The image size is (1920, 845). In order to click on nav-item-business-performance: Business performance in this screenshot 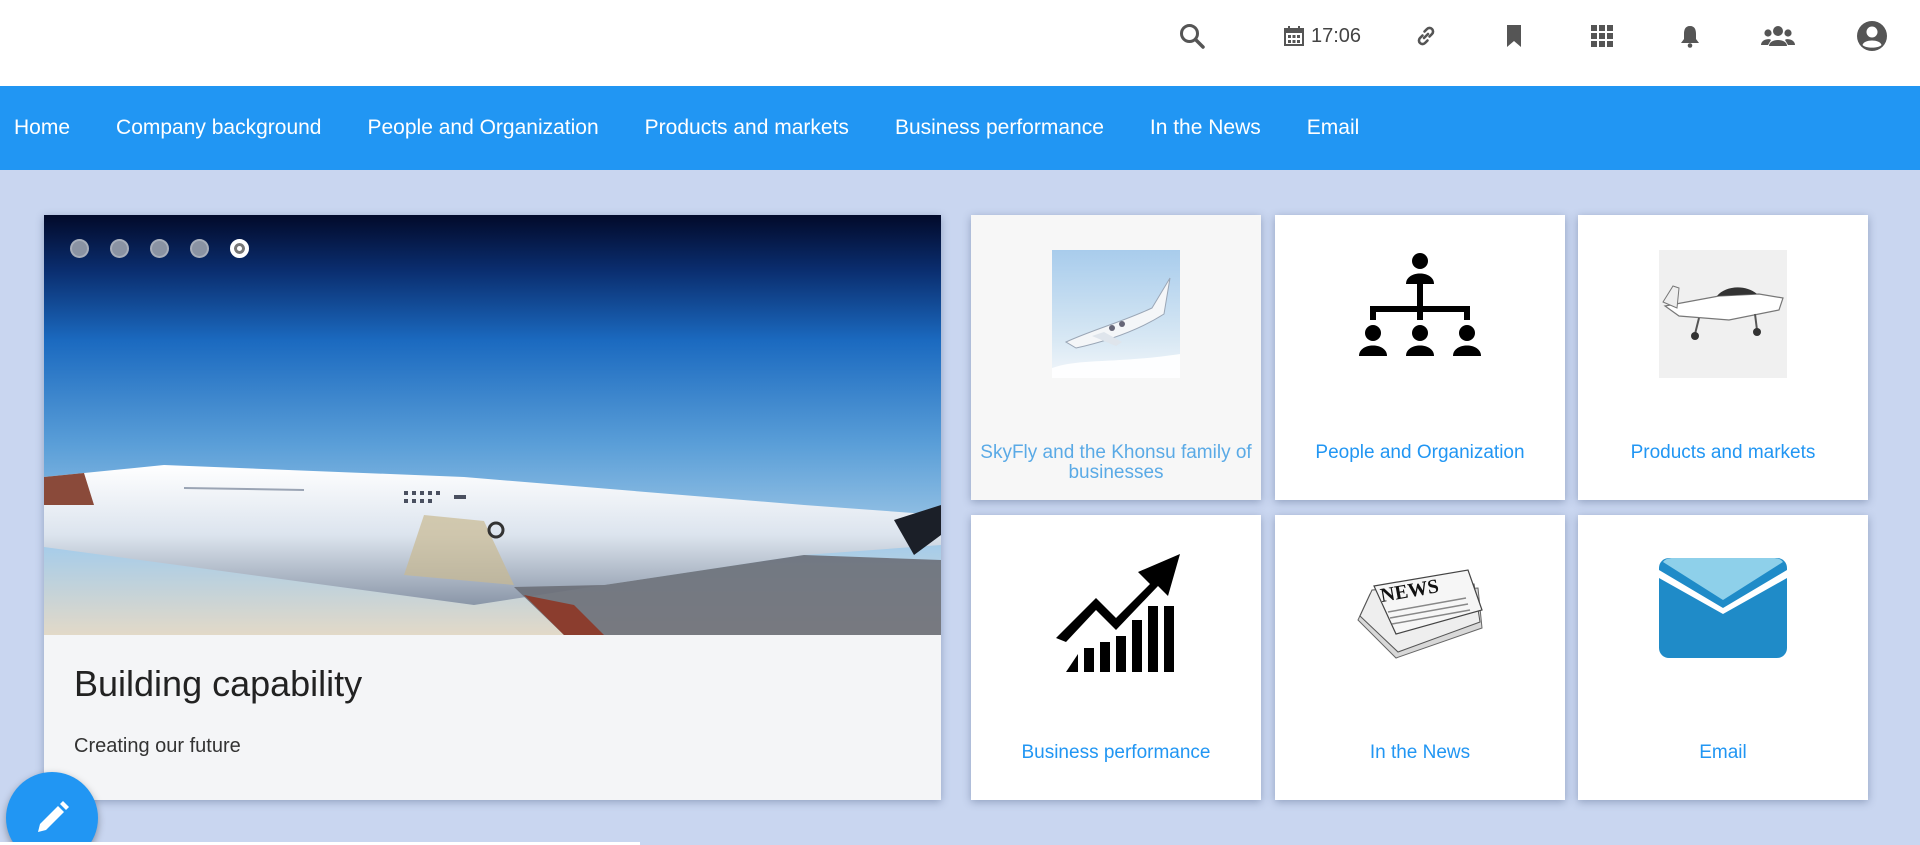, I will do `click(999, 128)`.